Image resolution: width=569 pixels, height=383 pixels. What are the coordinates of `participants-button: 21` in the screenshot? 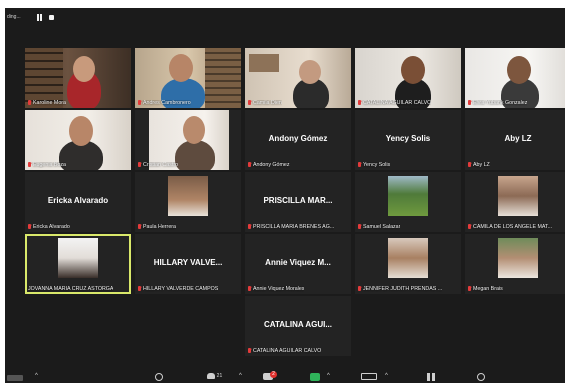 It's located at (214, 377).